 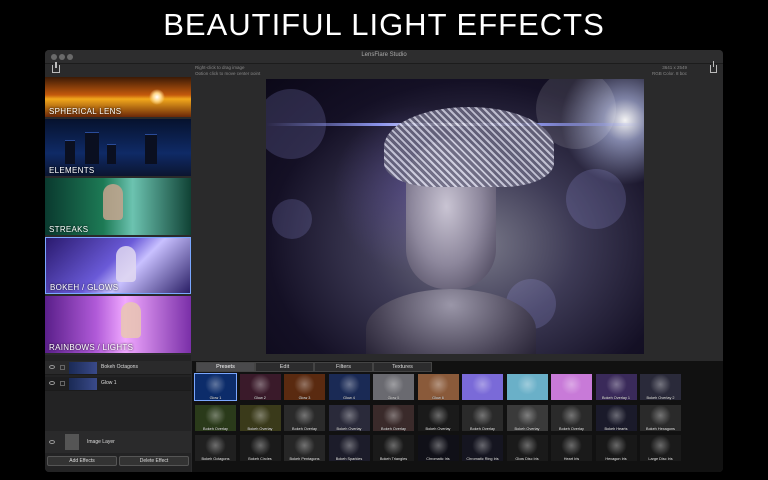 What do you see at coordinates (482, 459) in the screenshot?
I see `preset-label: Chromatic Ring Iris` at bounding box center [482, 459].